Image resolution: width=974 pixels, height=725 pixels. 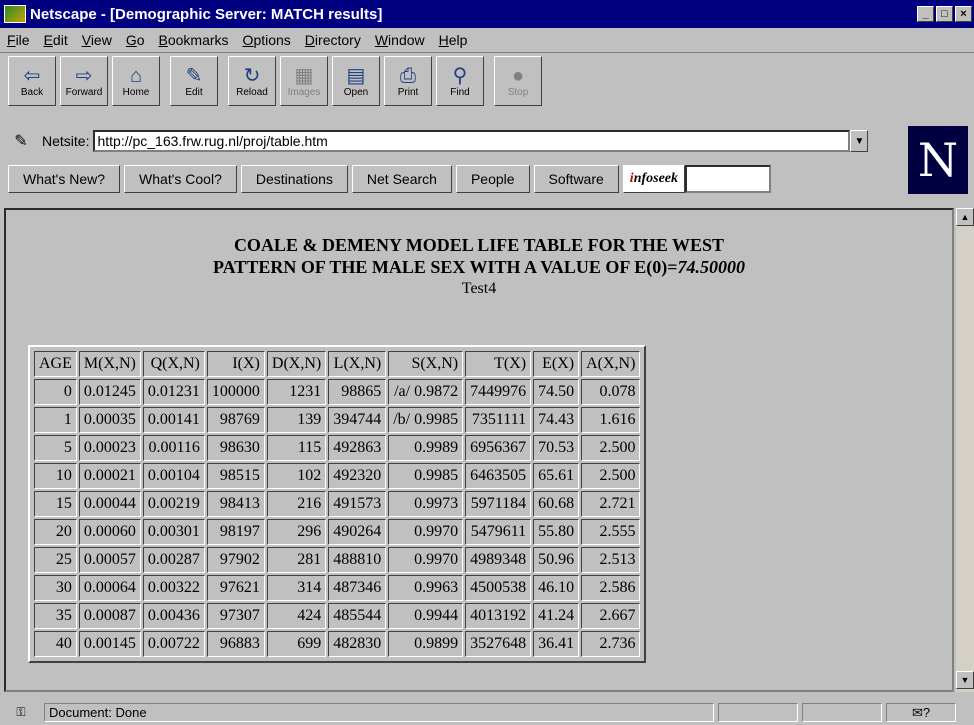 What do you see at coordinates (472, 141) in the screenshot?
I see `url-input: http://pc_163.frw.rug.nl/proj/table.htm` at bounding box center [472, 141].